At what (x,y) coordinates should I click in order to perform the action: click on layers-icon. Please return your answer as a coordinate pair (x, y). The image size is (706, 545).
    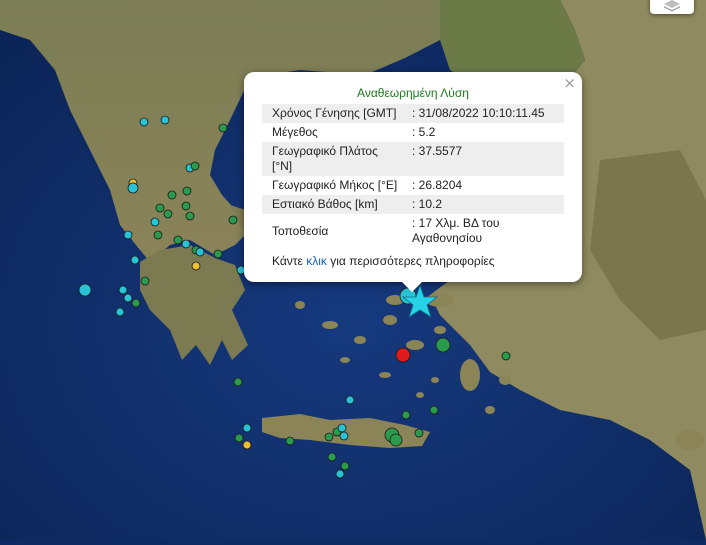
    Looking at the image, I should click on (672, 6).